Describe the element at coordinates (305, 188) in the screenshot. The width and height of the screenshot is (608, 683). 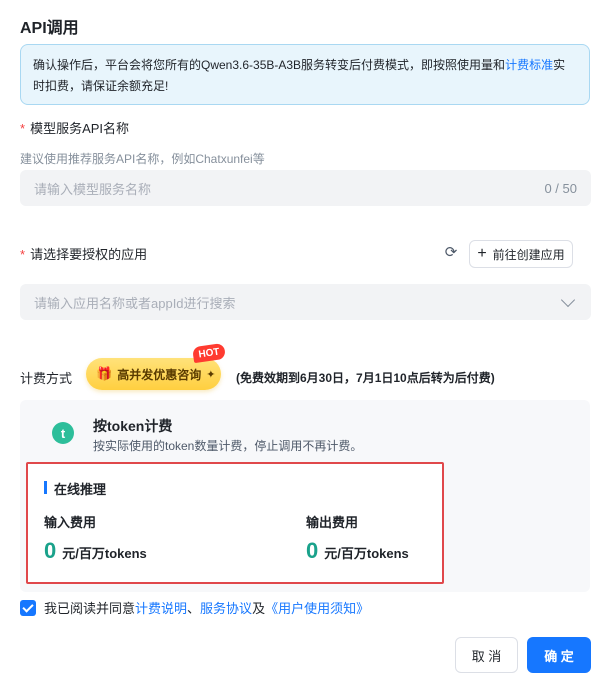
I see `service-name-input: 请输入模型服务名称 0 / 50` at that location.